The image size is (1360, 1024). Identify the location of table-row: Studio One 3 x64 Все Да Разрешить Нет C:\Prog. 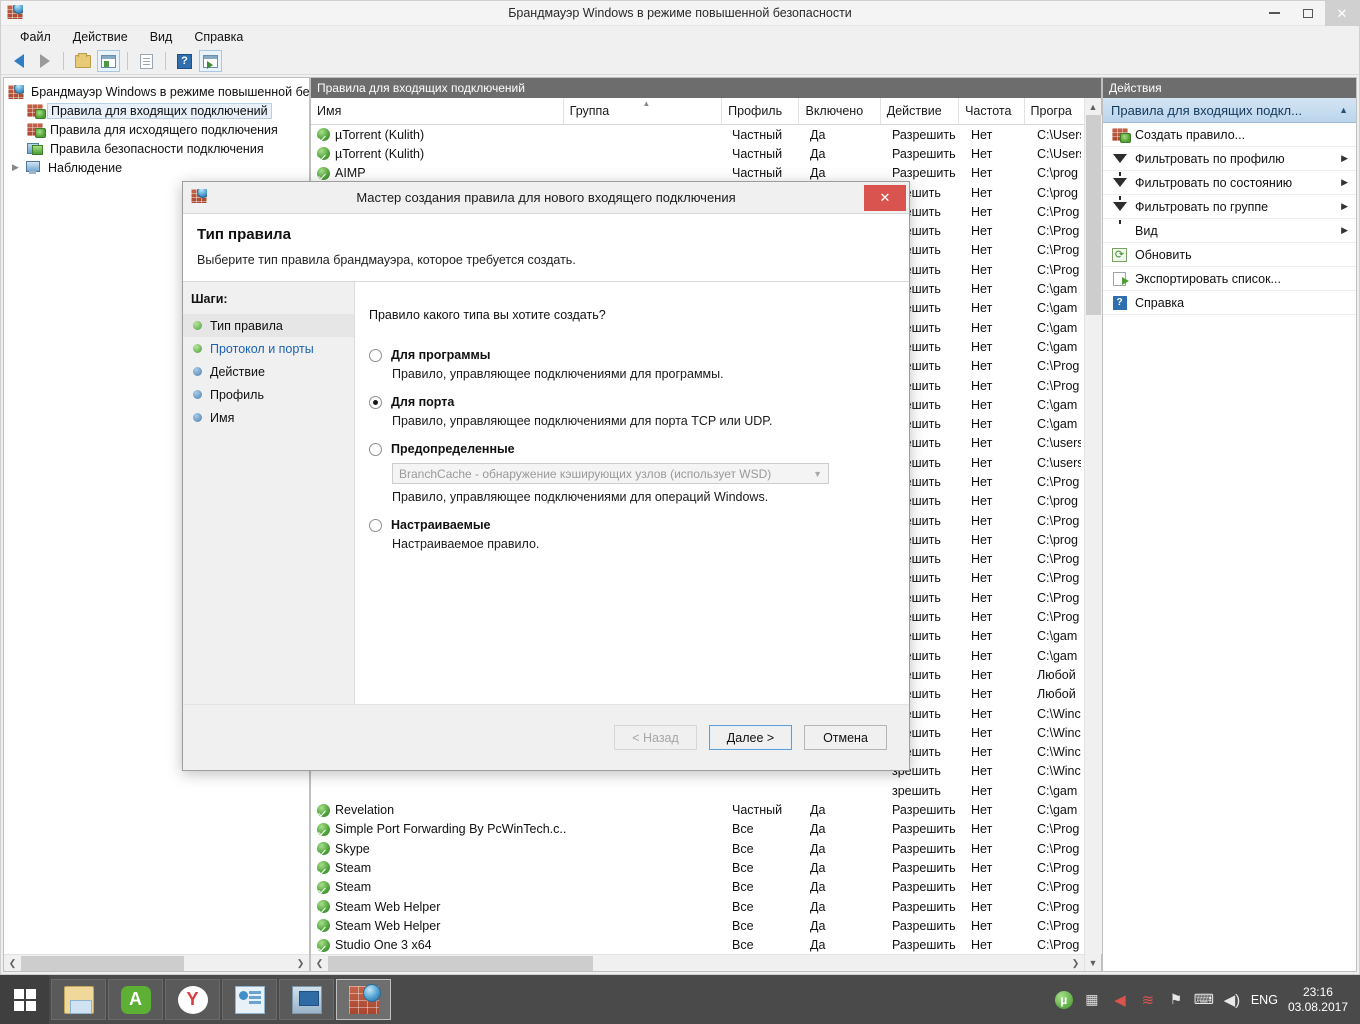
(697, 944).